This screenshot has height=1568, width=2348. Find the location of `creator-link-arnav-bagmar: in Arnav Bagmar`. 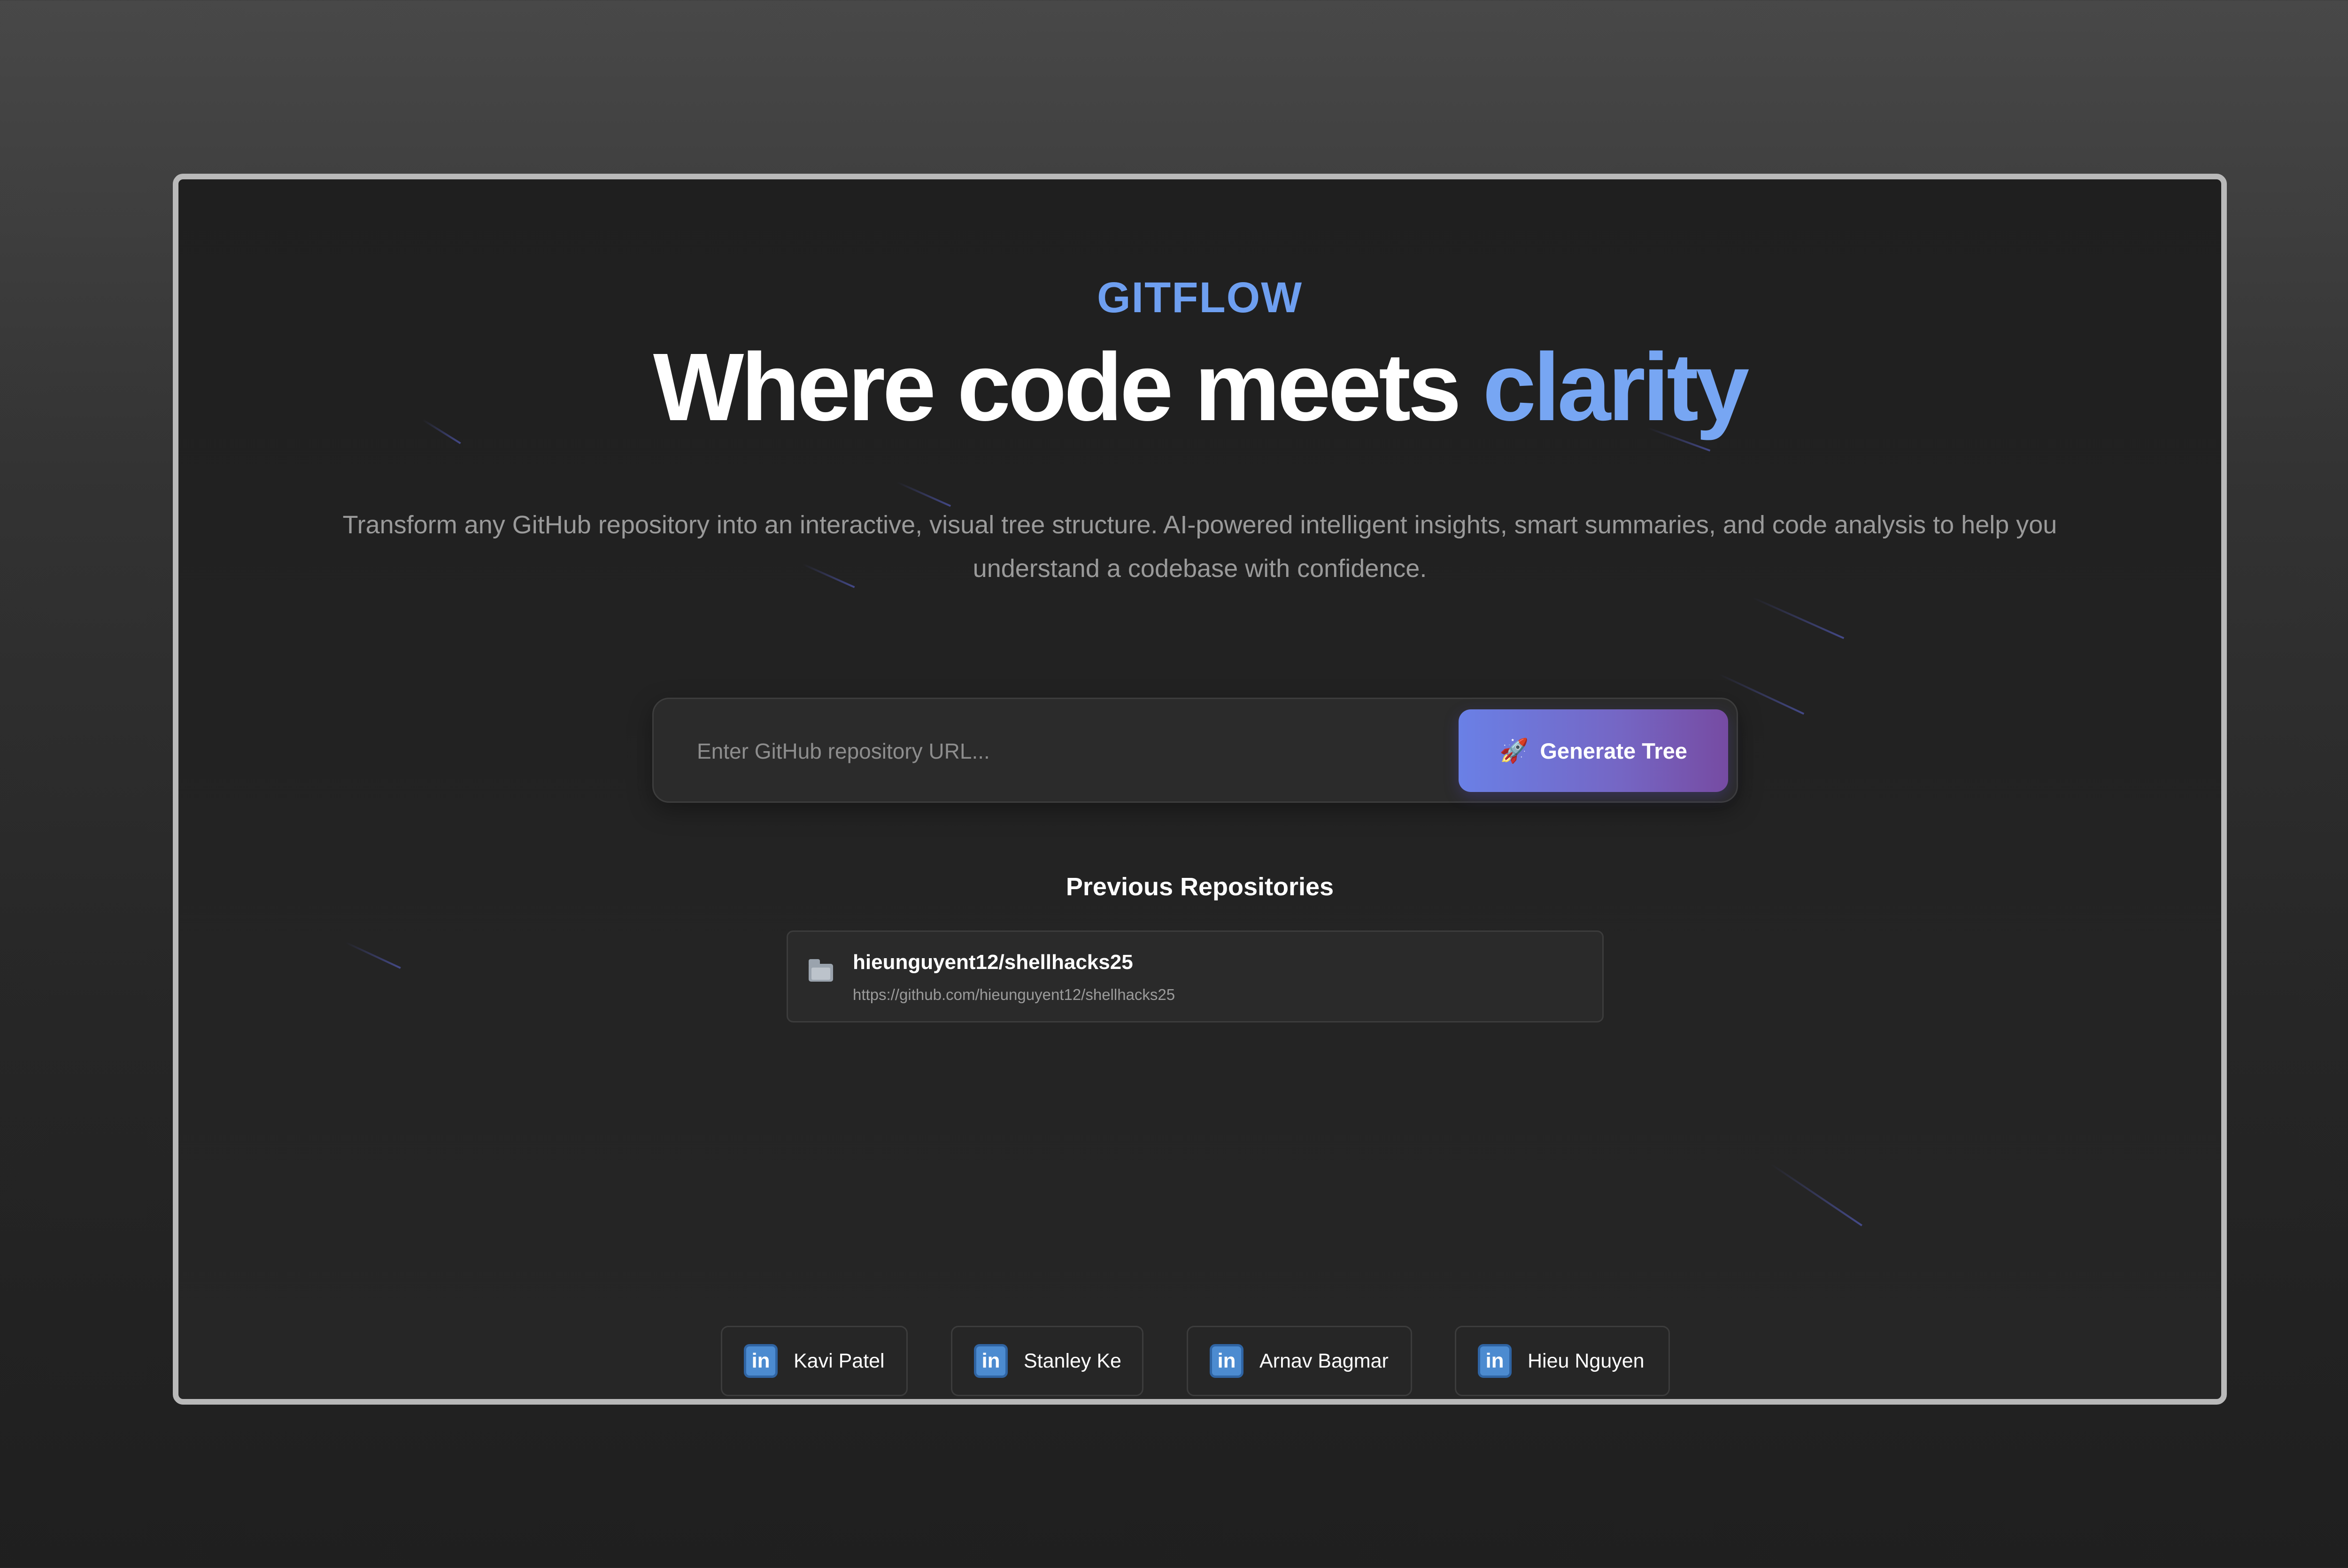

creator-link-arnav-bagmar: in Arnav Bagmar is located at coordinates (1299, 1361).